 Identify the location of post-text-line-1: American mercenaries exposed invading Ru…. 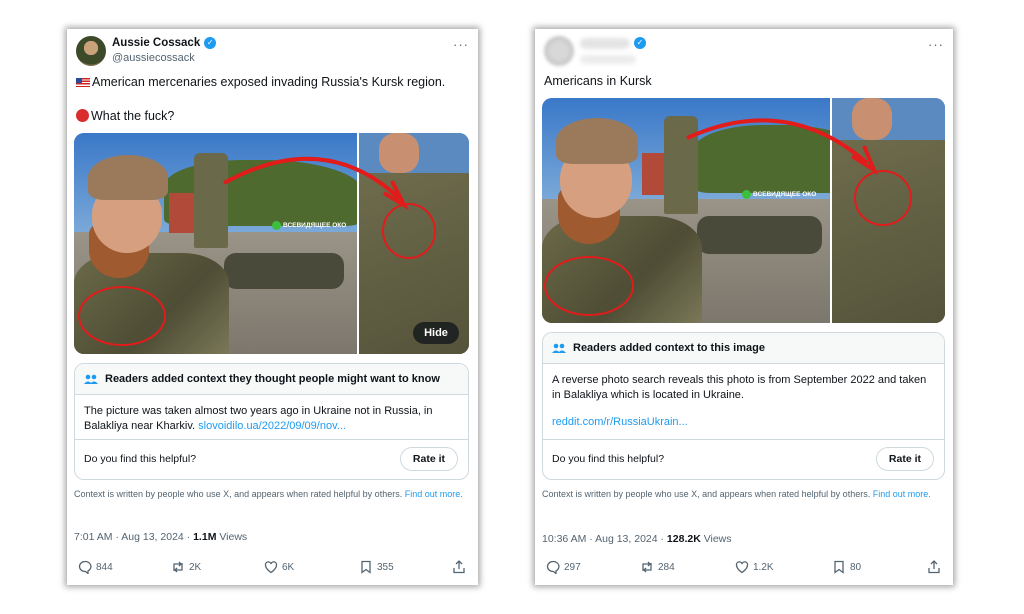
(272, 82).